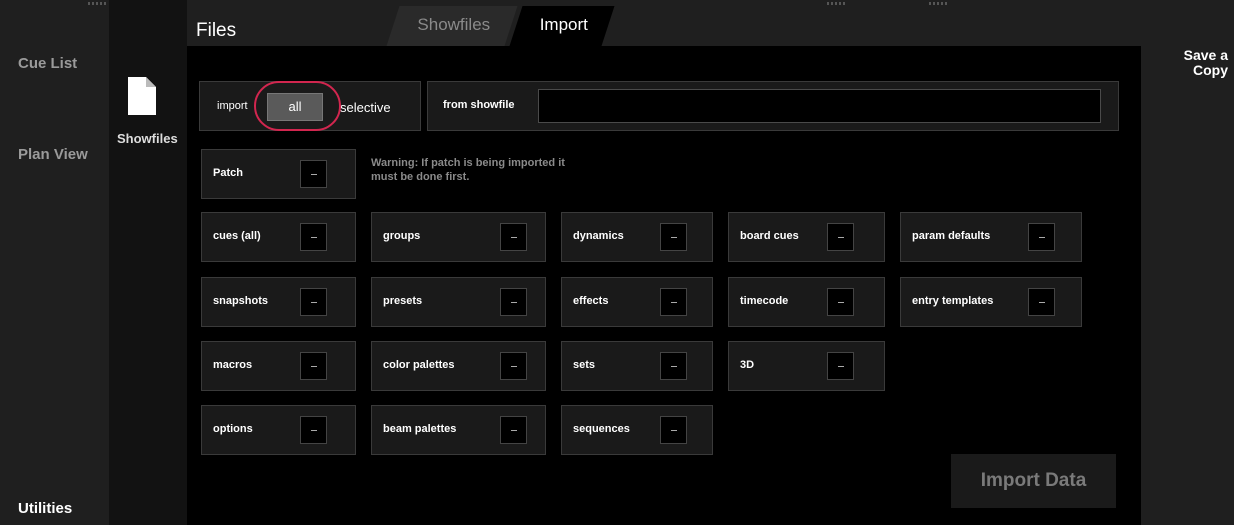 The width and height of the screenshot is (1234, 525). Describe the element at coordinates (295, 107) in the screenshot. I see `import-all-button: all` at that location.